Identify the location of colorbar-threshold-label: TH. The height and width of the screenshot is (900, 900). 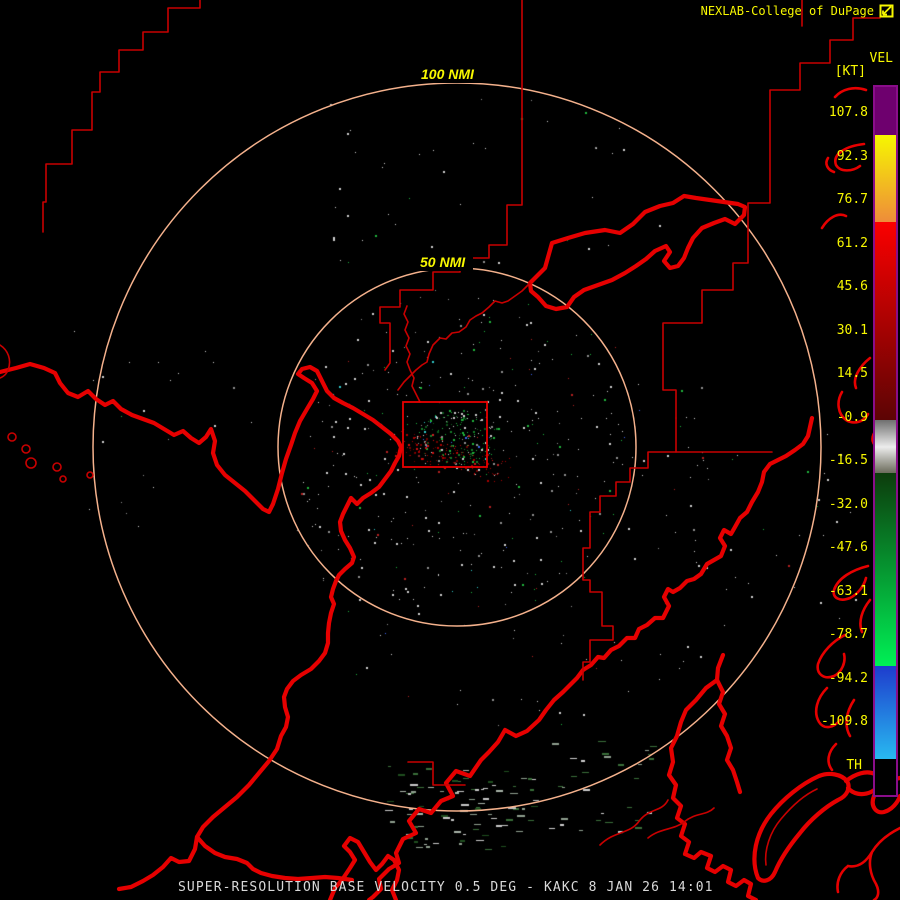
(854, 765).